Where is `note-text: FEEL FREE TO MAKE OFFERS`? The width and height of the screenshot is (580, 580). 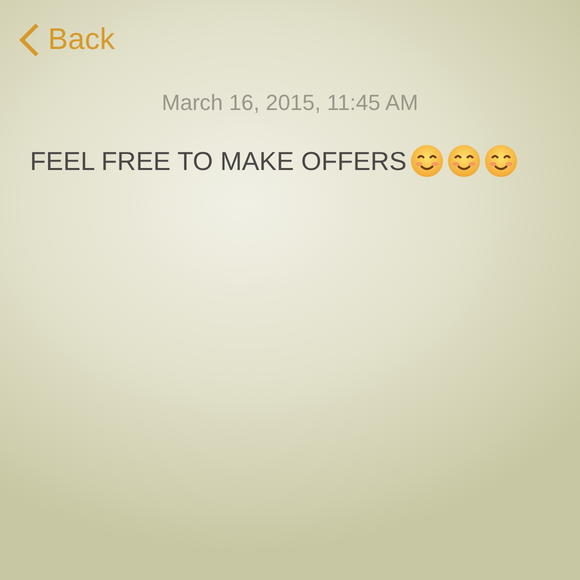 note-text: FEEL FREE TO MAKE OFFERS is located at coordinates (218, 161).